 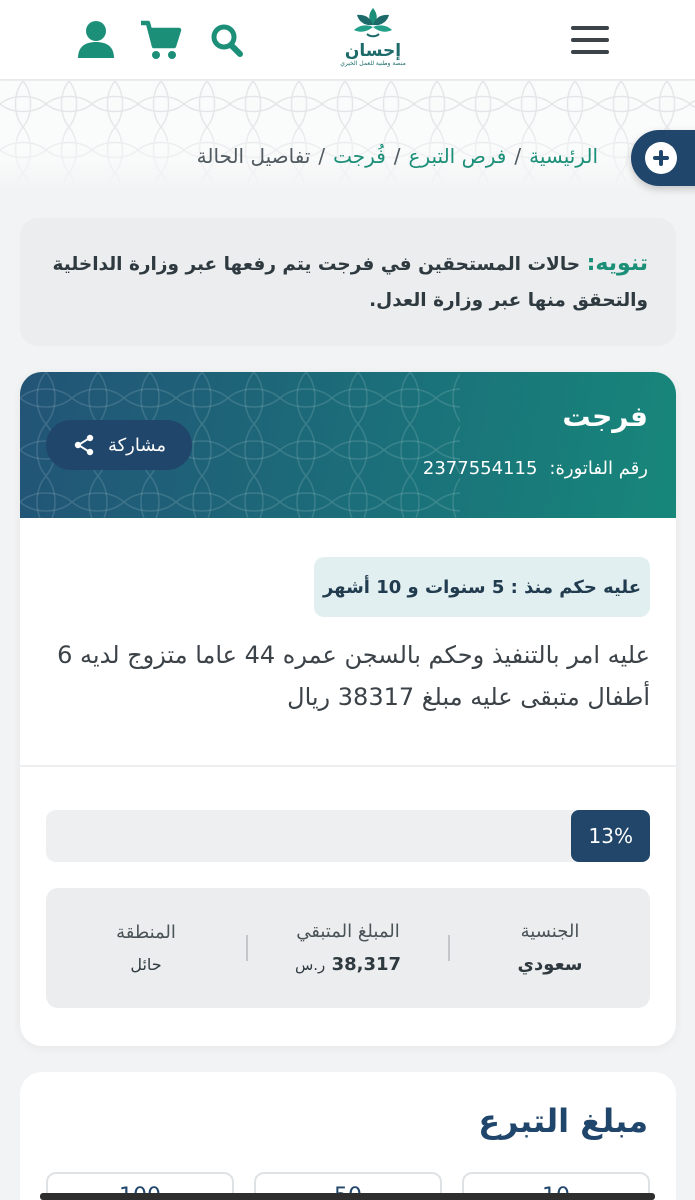 I want to click on progress-fill: 13%, so click(x=610, y=836).